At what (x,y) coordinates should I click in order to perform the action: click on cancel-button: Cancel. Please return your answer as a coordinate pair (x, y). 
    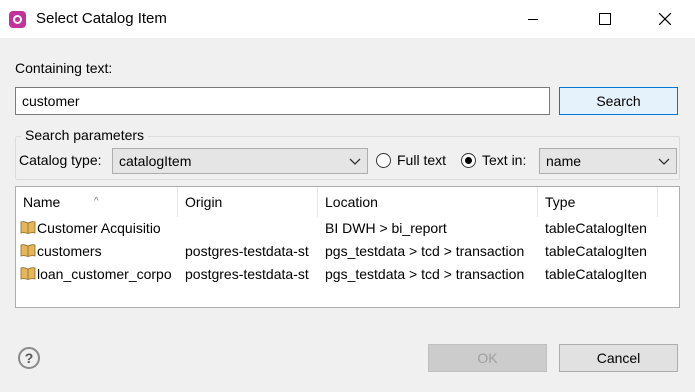
    Looking at the image, I should click on (618, 358).